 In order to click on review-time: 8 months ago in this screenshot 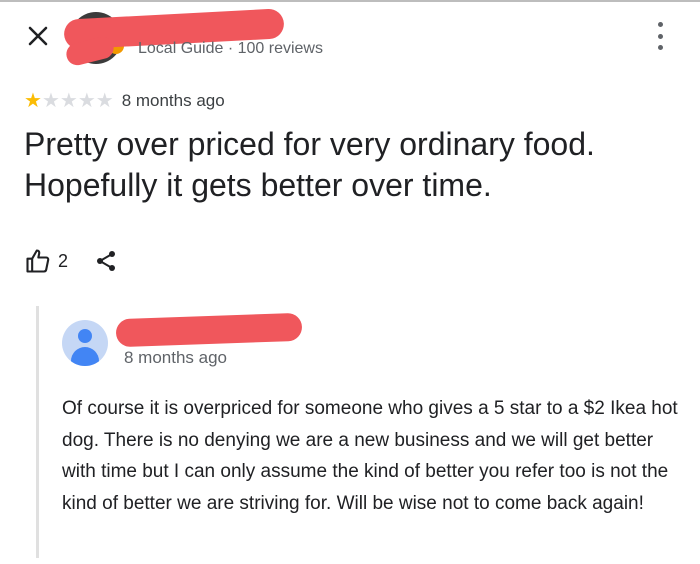, I will do `click(173, 100)`.